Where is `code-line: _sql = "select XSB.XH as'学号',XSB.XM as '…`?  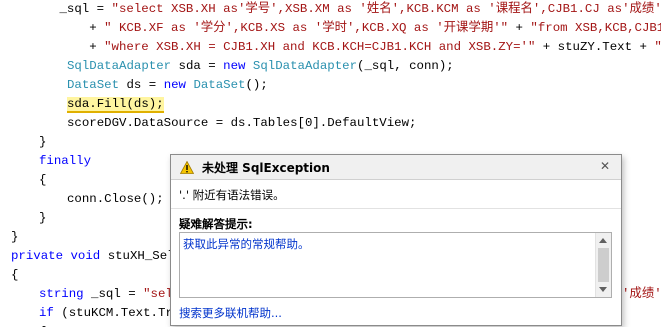 code-line: _sql = "select XSB.XH as'学号',XSB.XM as '… is located at coordinates (330, 9).